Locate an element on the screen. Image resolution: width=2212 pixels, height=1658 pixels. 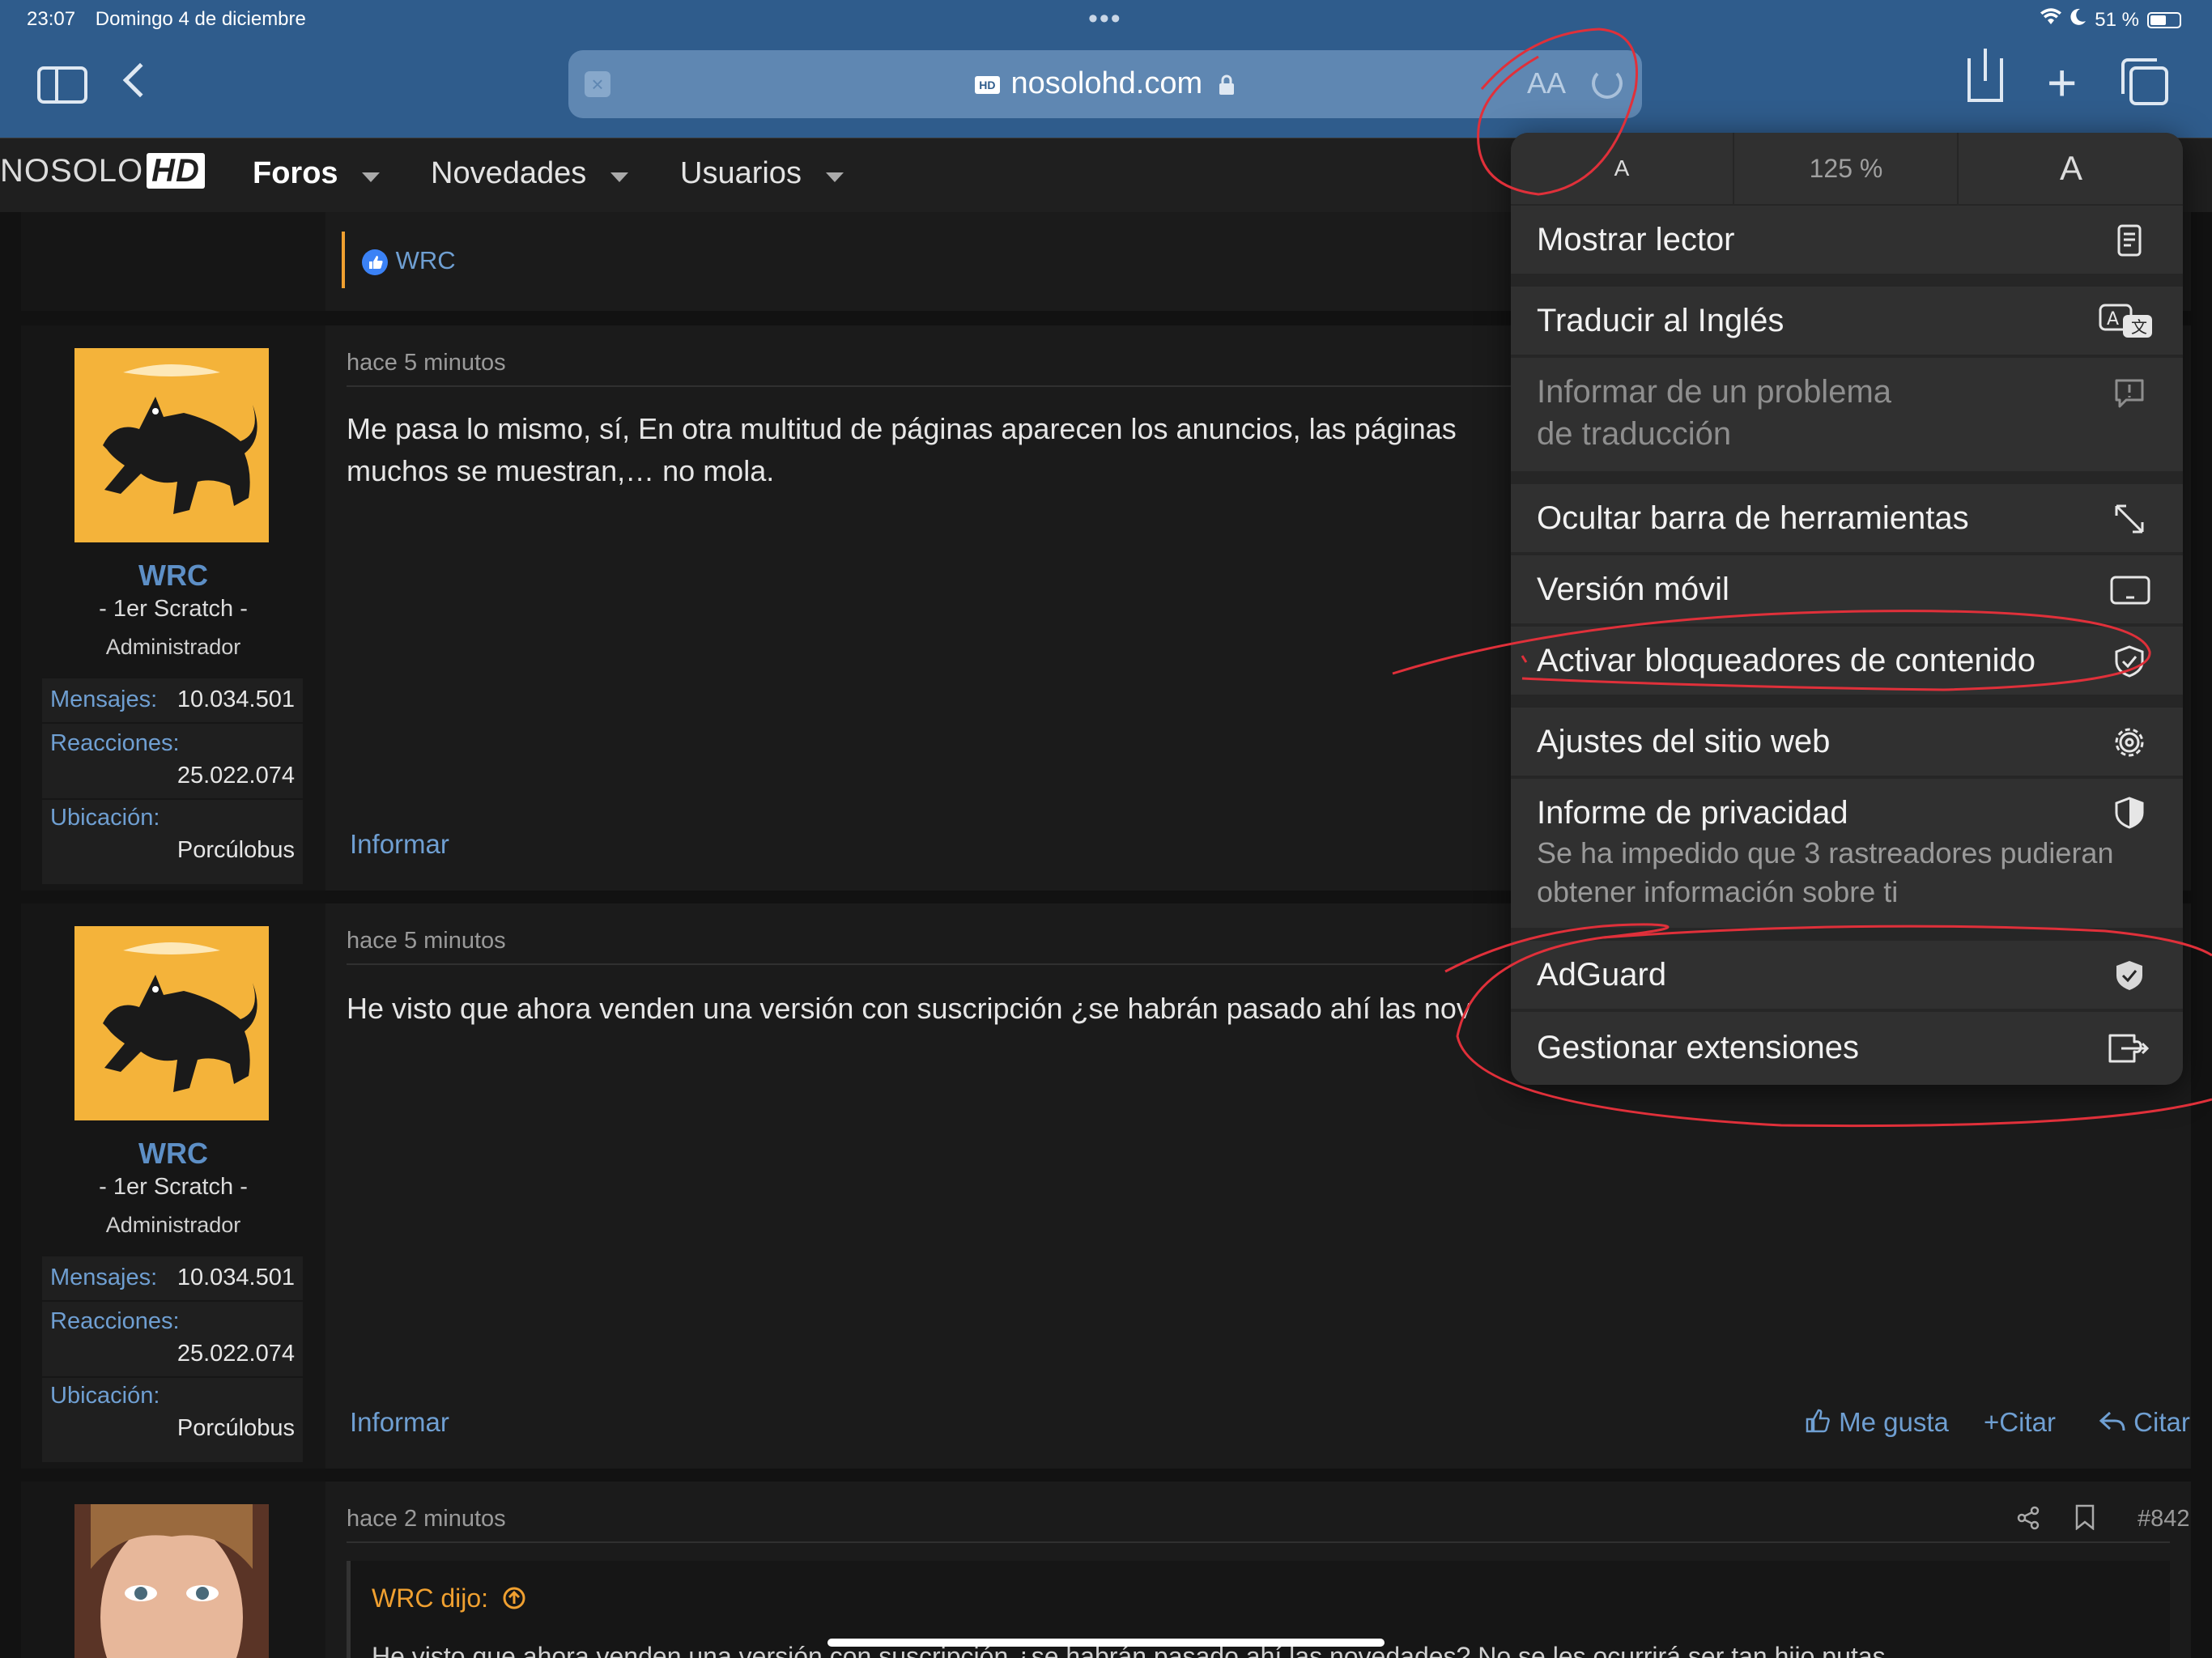
heraldic-wolf-avatar is located at coordinates (172, 445).